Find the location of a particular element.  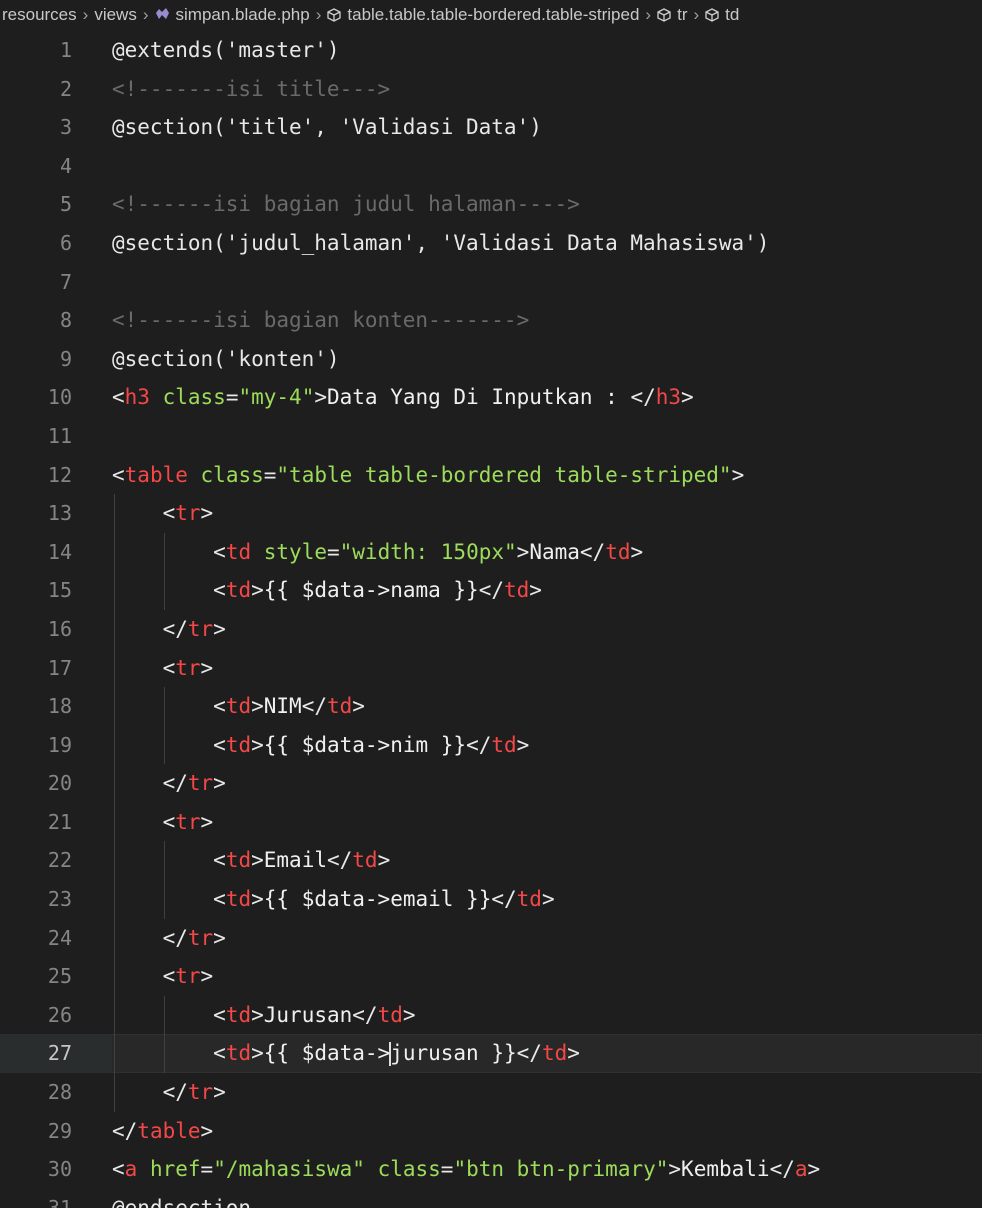

code-line: 17 <tr> is located at coordinates (491, 668).